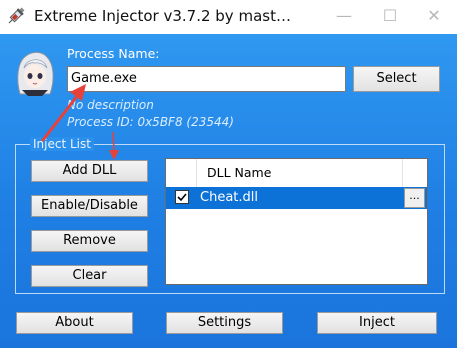 This screenshot has height=348, width=457. What do you see at coordinates (35, 73) in the screenshot?
I see `anime-avatar-icon` at bounding box center [35, 73].